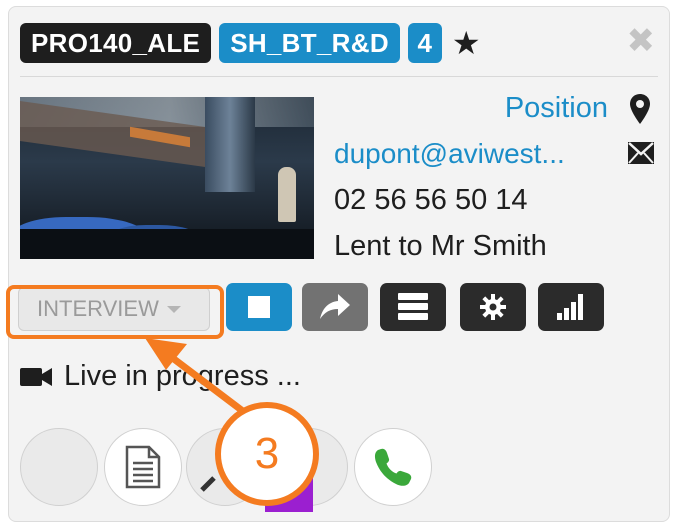 The image size is (680, 532). Describe the element at coordinates (36, 376) in the screenshot. I see `video-camera-icon` at that location.